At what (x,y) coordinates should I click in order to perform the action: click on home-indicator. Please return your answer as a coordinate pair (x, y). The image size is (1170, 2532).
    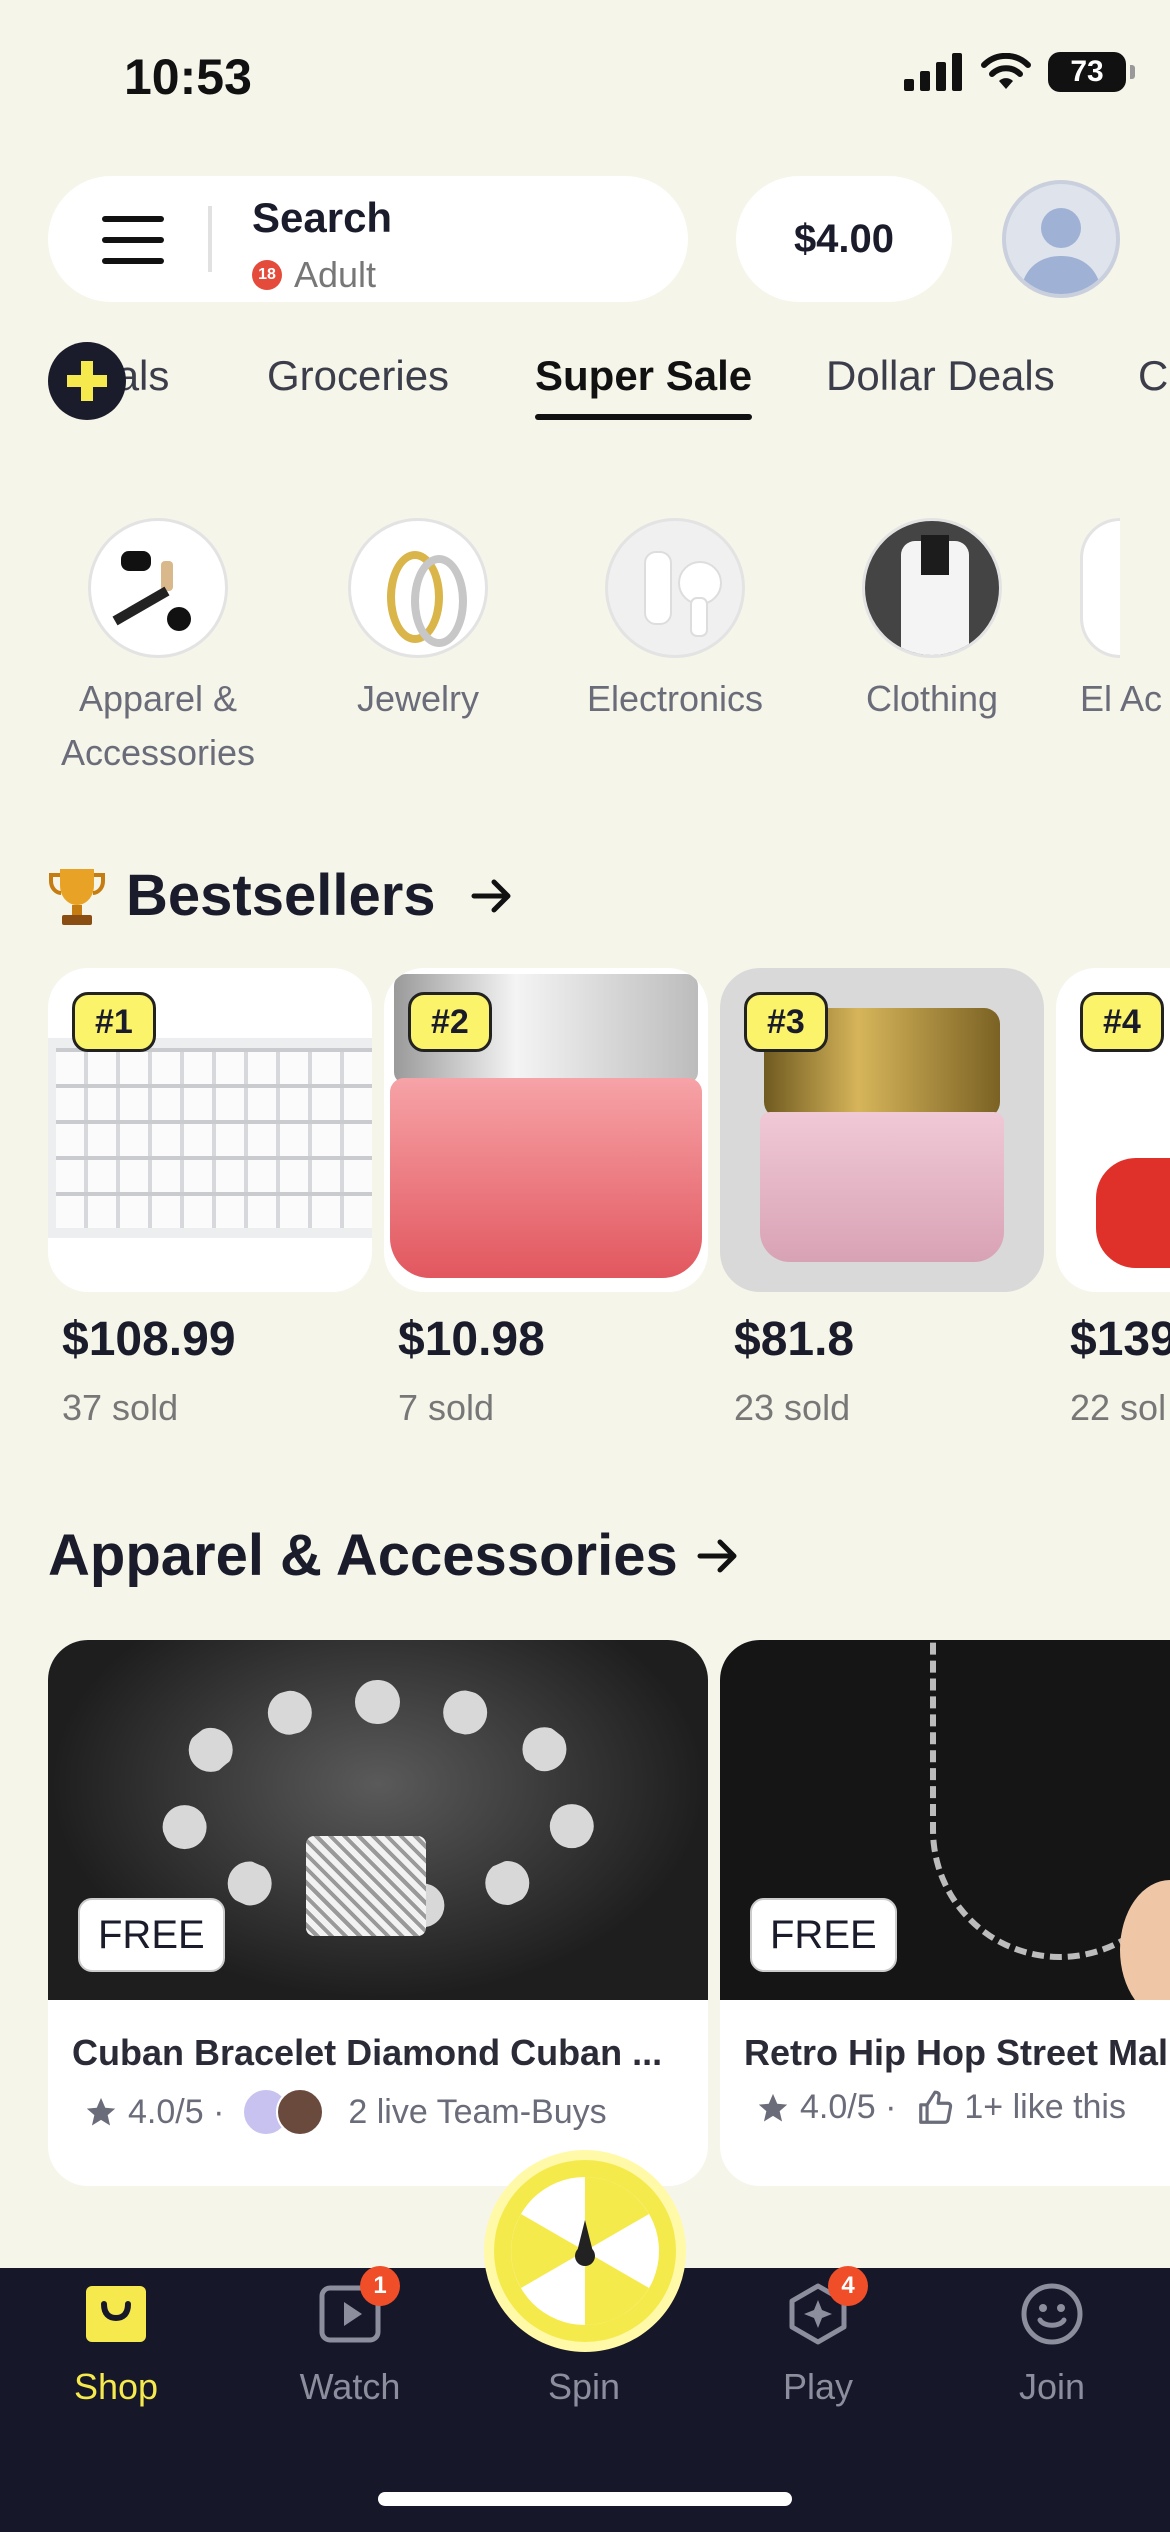
    Looking at the image, I should click on (585, 2499).